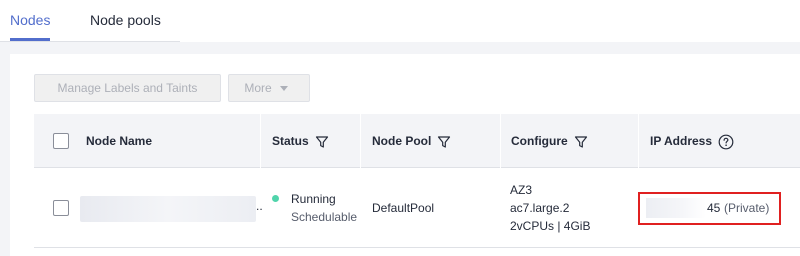 The height and width of the screenshot is (256, 800). What do you see at coordinates (681, 141) in the screenshot?
I see `ip-address-header-label: IP Address` at bounding box center [681, 141].